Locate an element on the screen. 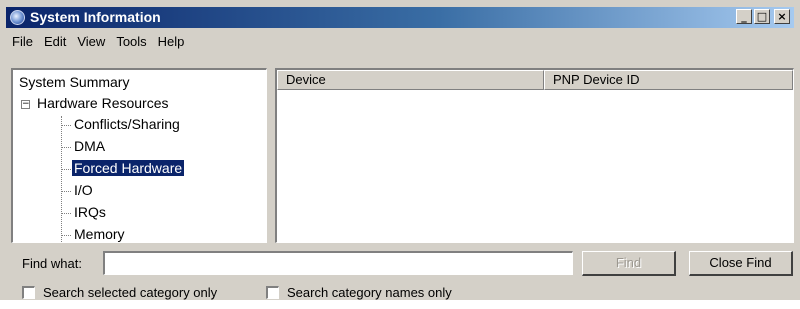 The image size is (800, 309). find-what-input is located at coordinates (338, 263).